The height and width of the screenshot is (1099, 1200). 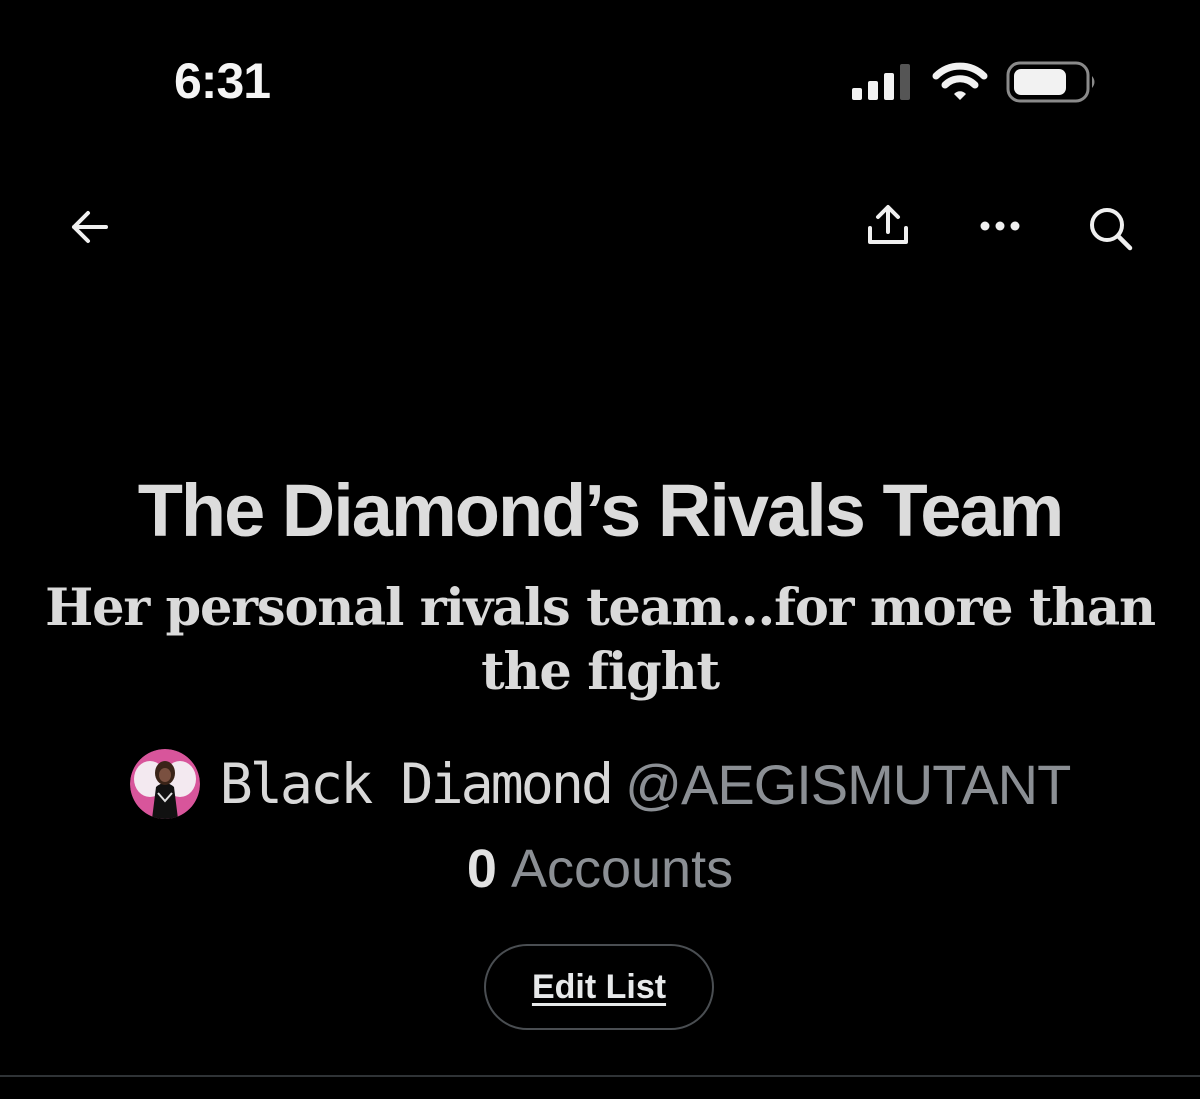 What do you see at coordinates (164, 784) in the screenshot?
I see `avatar` at bounding box center [164, 784].